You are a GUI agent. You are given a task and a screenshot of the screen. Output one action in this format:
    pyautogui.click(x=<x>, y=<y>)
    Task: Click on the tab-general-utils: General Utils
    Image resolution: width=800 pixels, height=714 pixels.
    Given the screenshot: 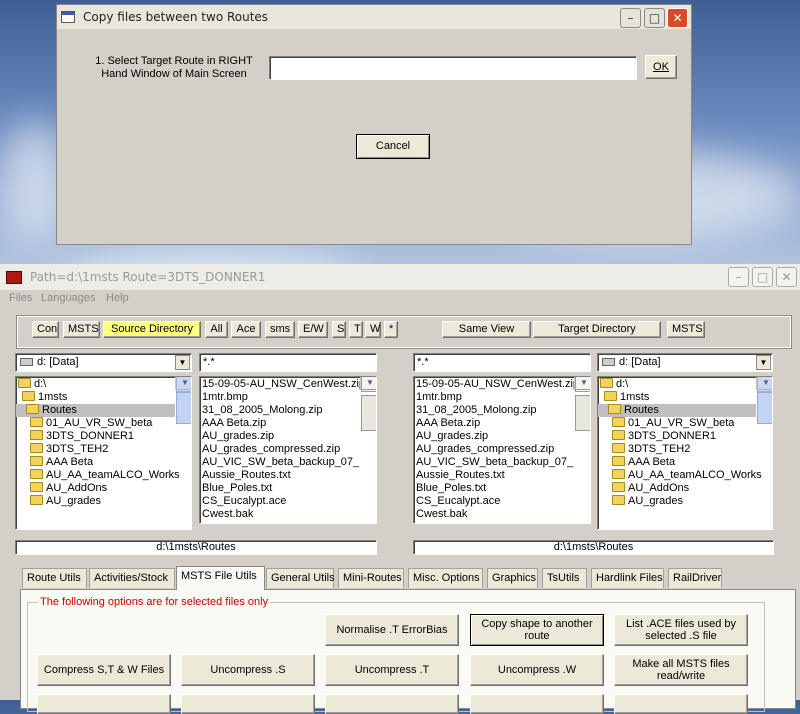 What is the action you would take?
    pyautogui.click(x=300, y=578)
    